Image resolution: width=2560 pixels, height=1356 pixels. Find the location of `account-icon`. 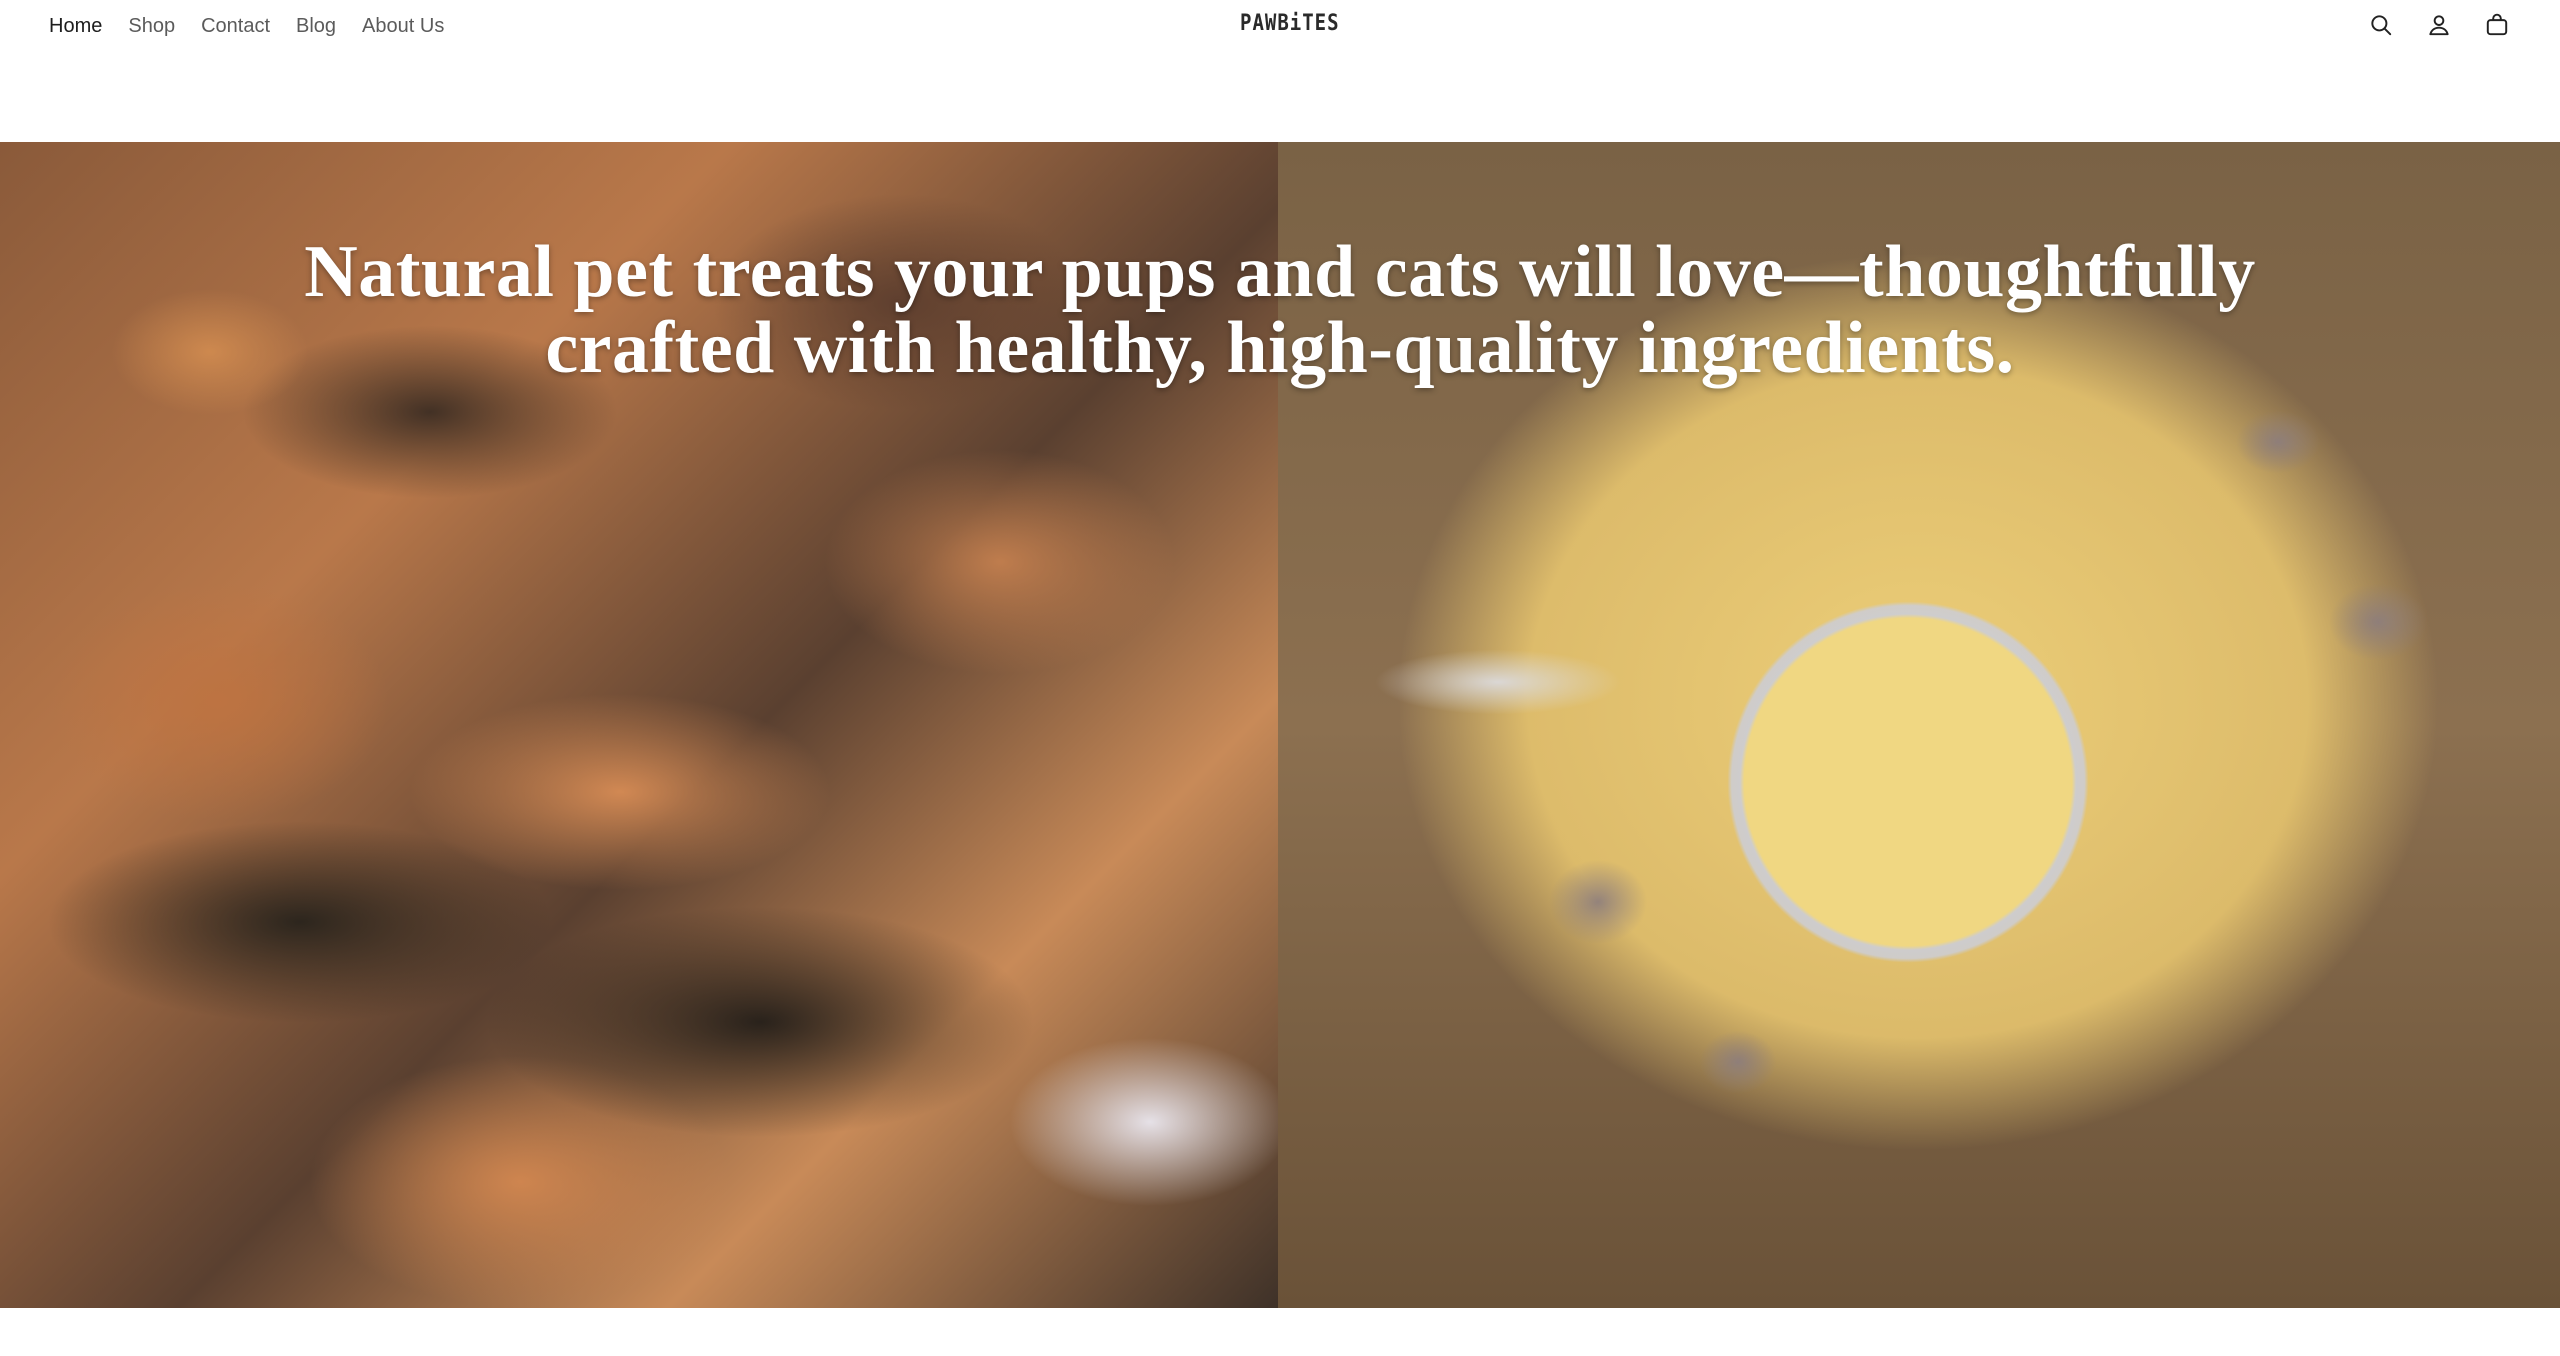

account-icon is located at coordinates (2439, 25).